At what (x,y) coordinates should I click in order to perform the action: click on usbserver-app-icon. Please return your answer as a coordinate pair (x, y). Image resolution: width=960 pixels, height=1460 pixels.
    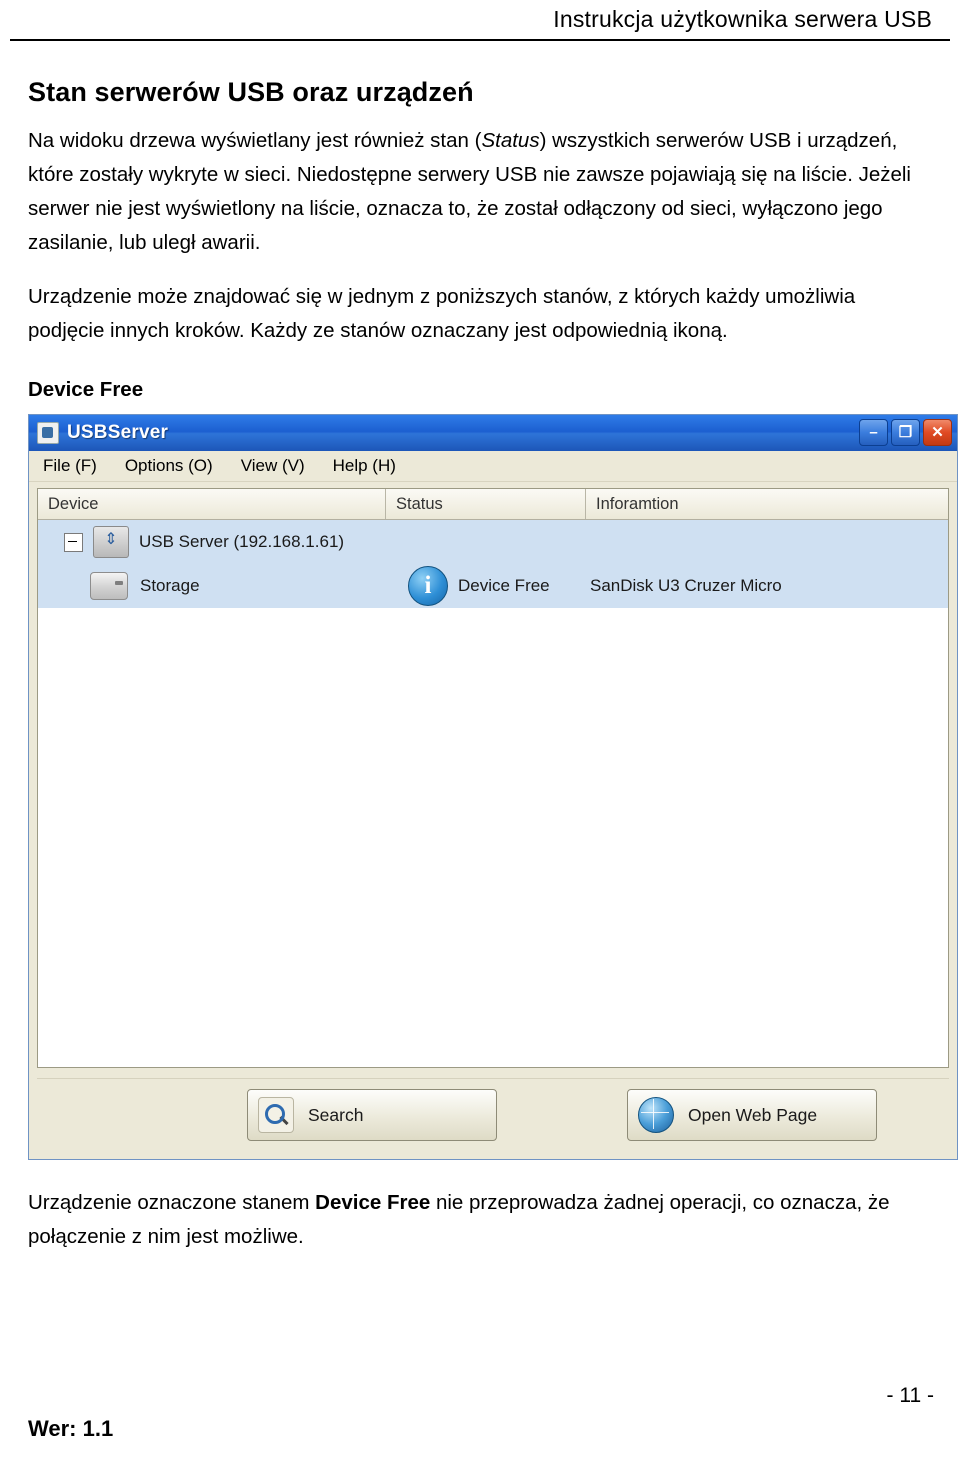
    Looking at the image, I should click on (48, 433).